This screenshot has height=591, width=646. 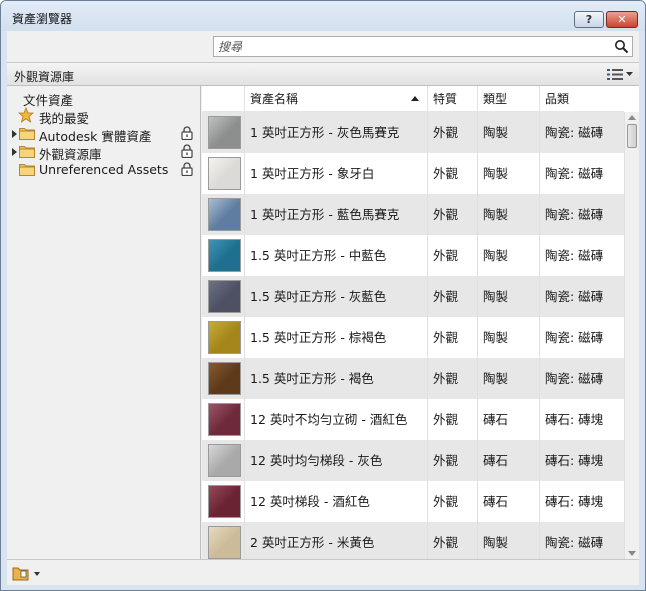 I want to click on search-band, so click(x=323, y=46).